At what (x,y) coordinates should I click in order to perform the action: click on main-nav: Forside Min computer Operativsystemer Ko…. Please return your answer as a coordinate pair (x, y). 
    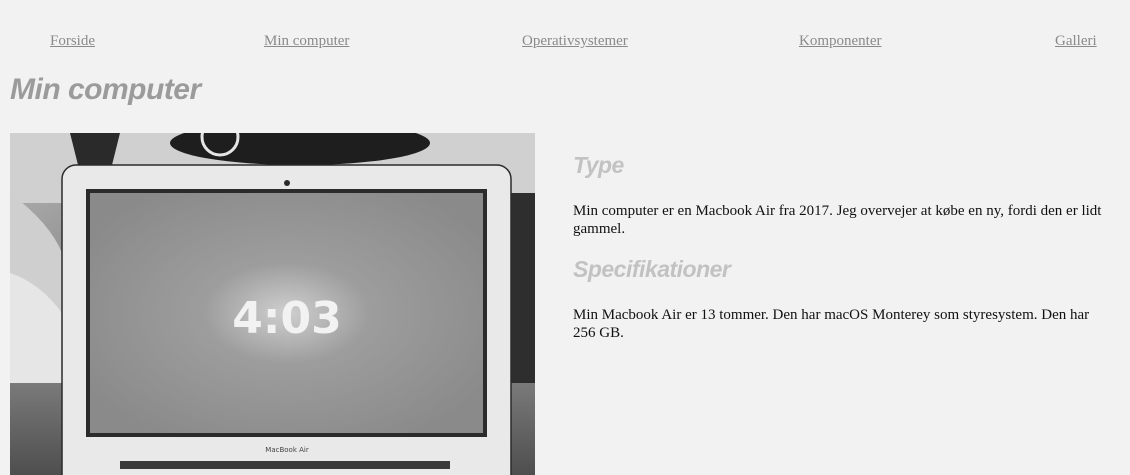
    Looking at the image, I should click on (565, 43).